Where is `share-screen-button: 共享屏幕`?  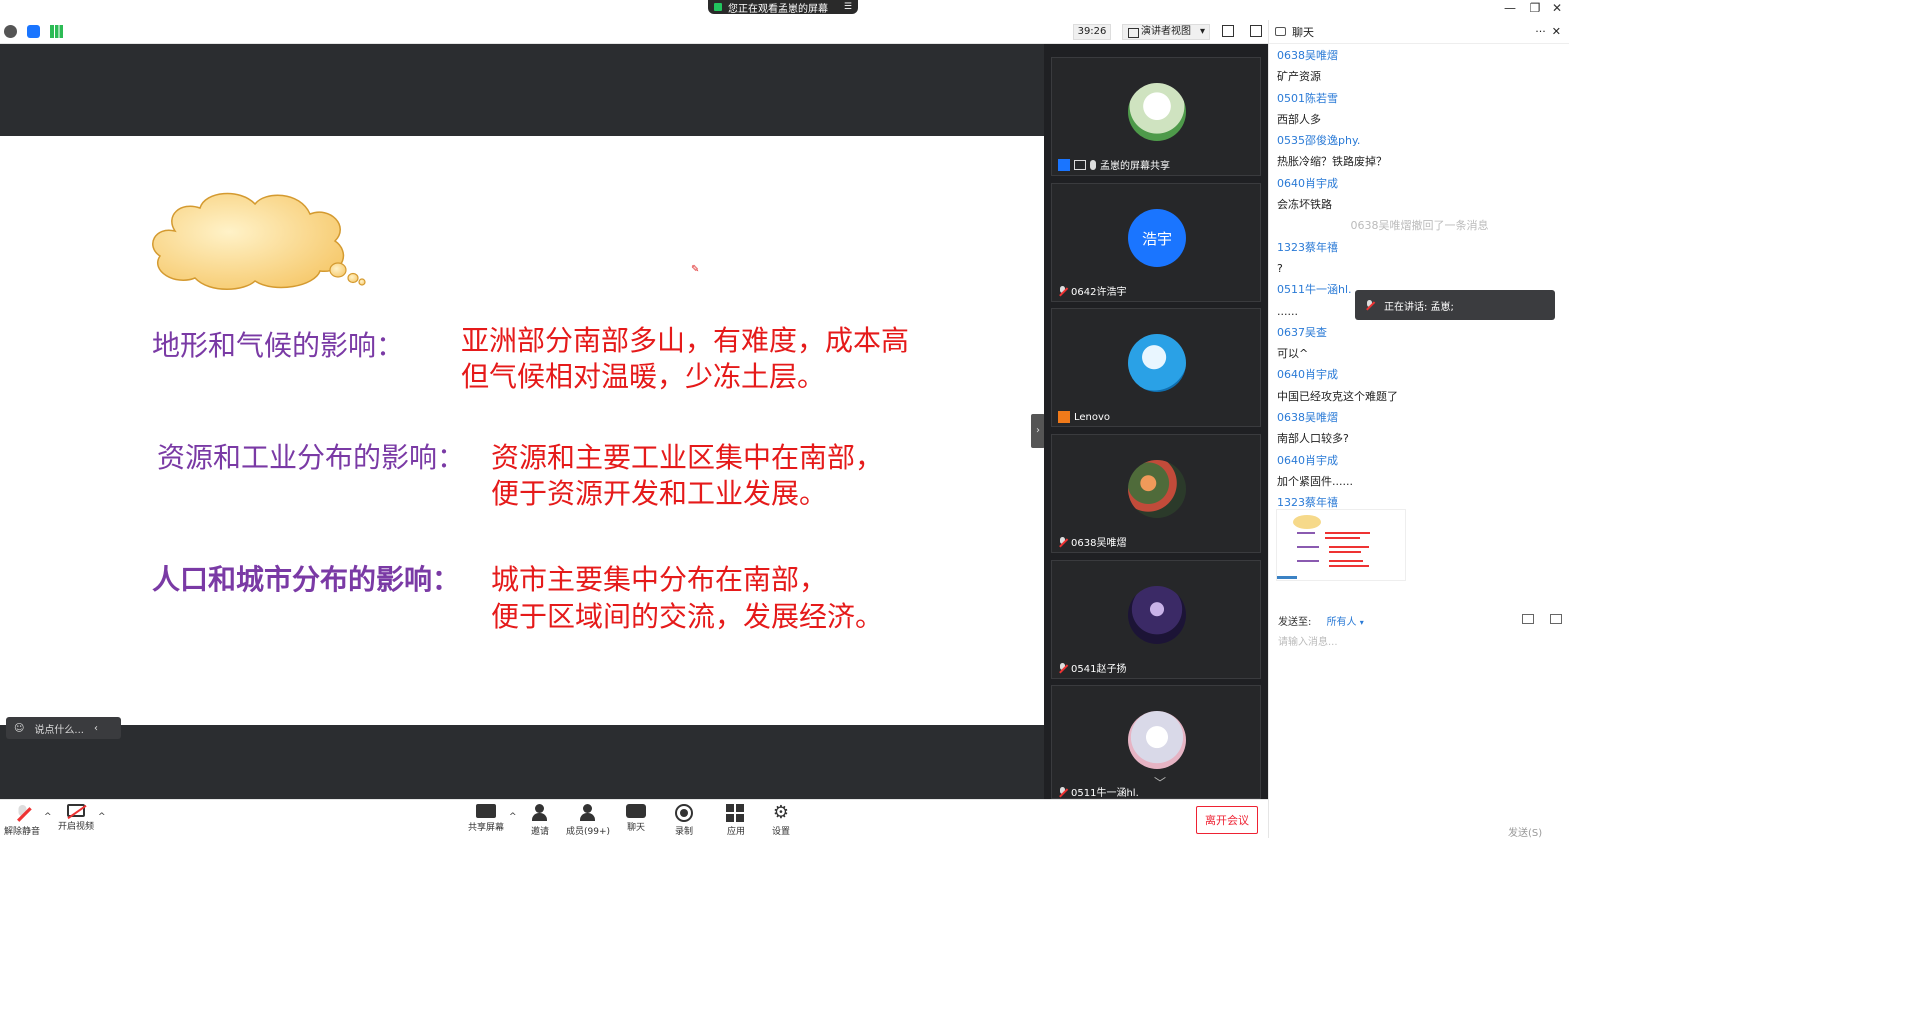 share-screen-button: 共享屏幕 is located at coordinates (486, 818).